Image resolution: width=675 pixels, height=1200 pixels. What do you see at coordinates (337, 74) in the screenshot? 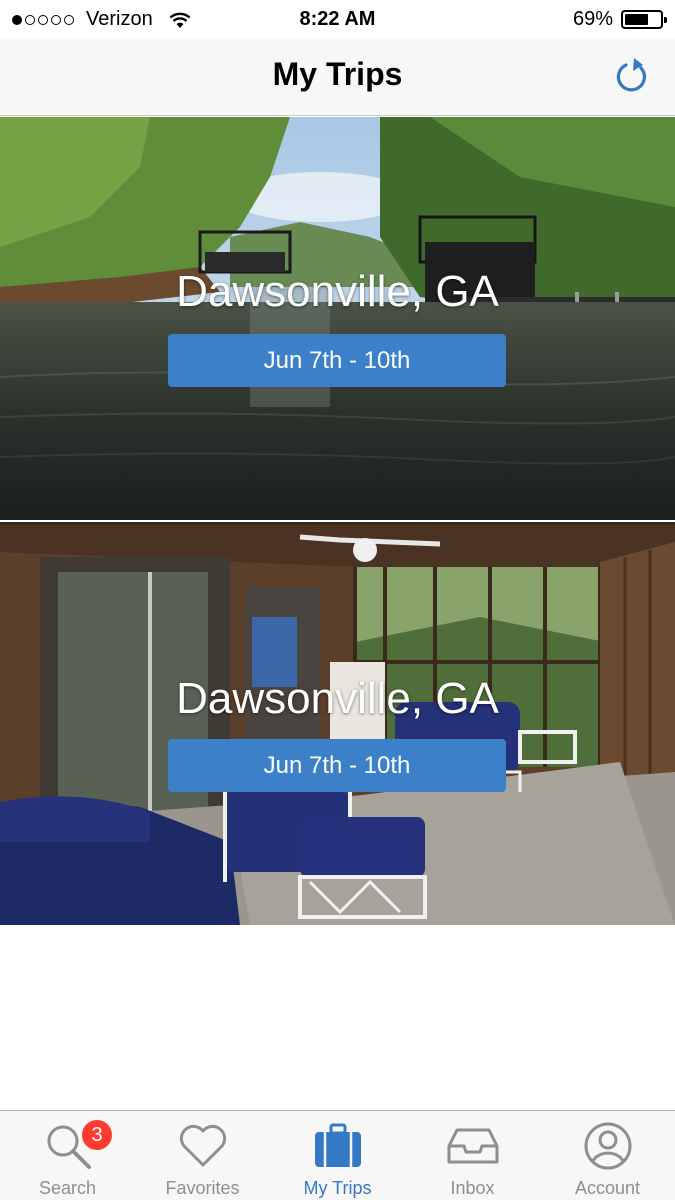
I see `page-title: My Trips` at bounding box center [337, 74].